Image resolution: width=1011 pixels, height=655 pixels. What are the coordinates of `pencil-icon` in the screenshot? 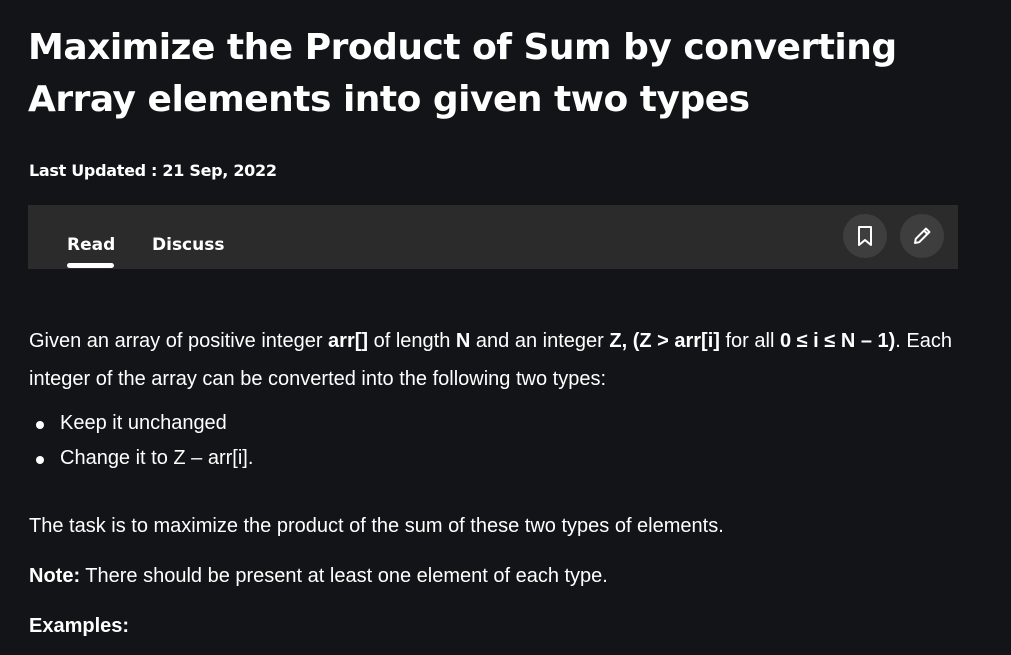 It's located at (922, 235).